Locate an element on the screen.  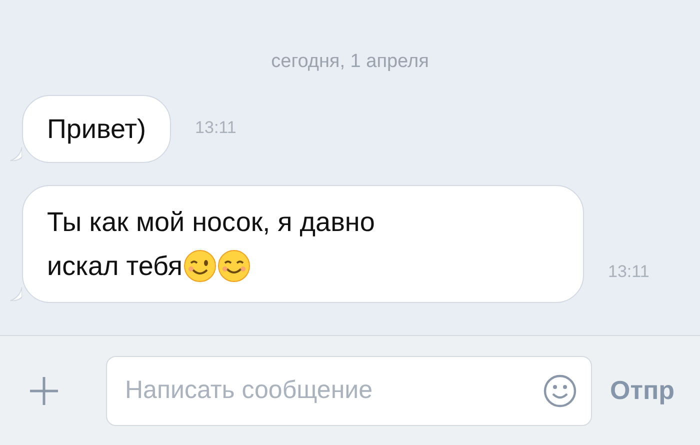
message-input: Написать сообщение is located at coordinates (334, 391).